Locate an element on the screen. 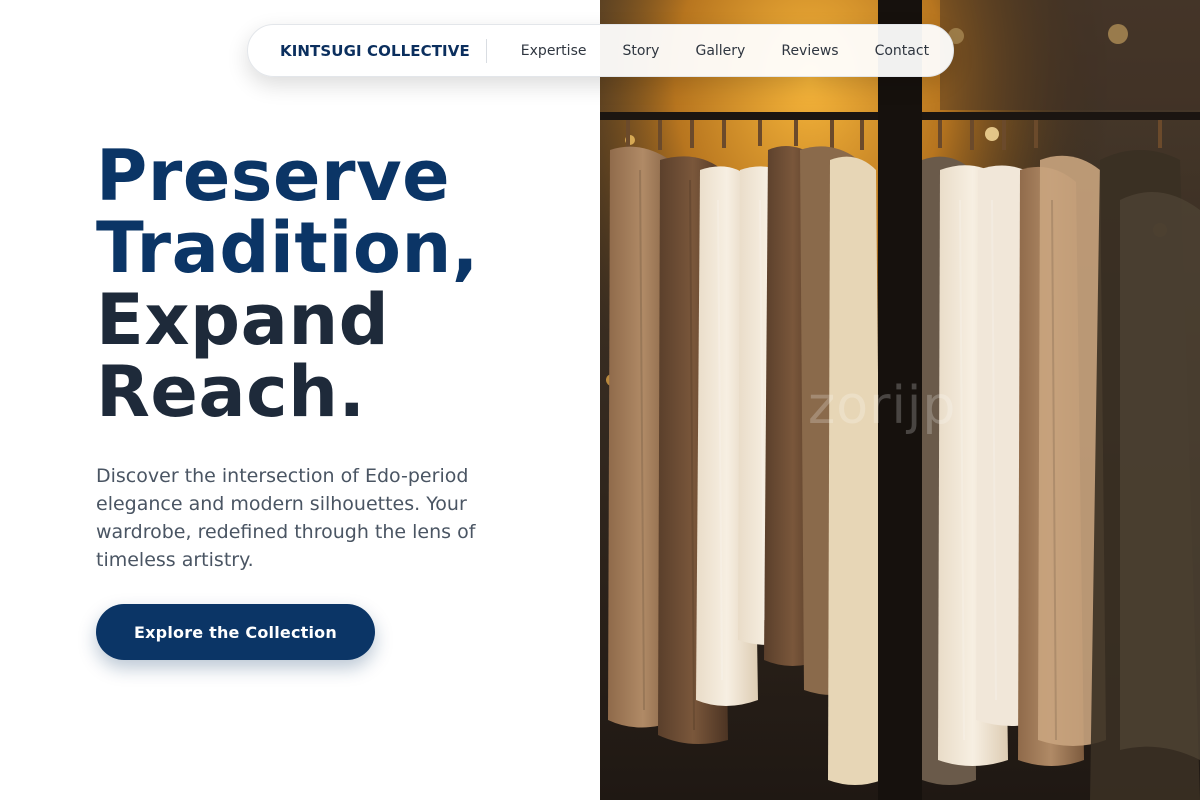 The image size is (1200, 800). nav-link-contact: Contact is located at coordinates (902, 51).